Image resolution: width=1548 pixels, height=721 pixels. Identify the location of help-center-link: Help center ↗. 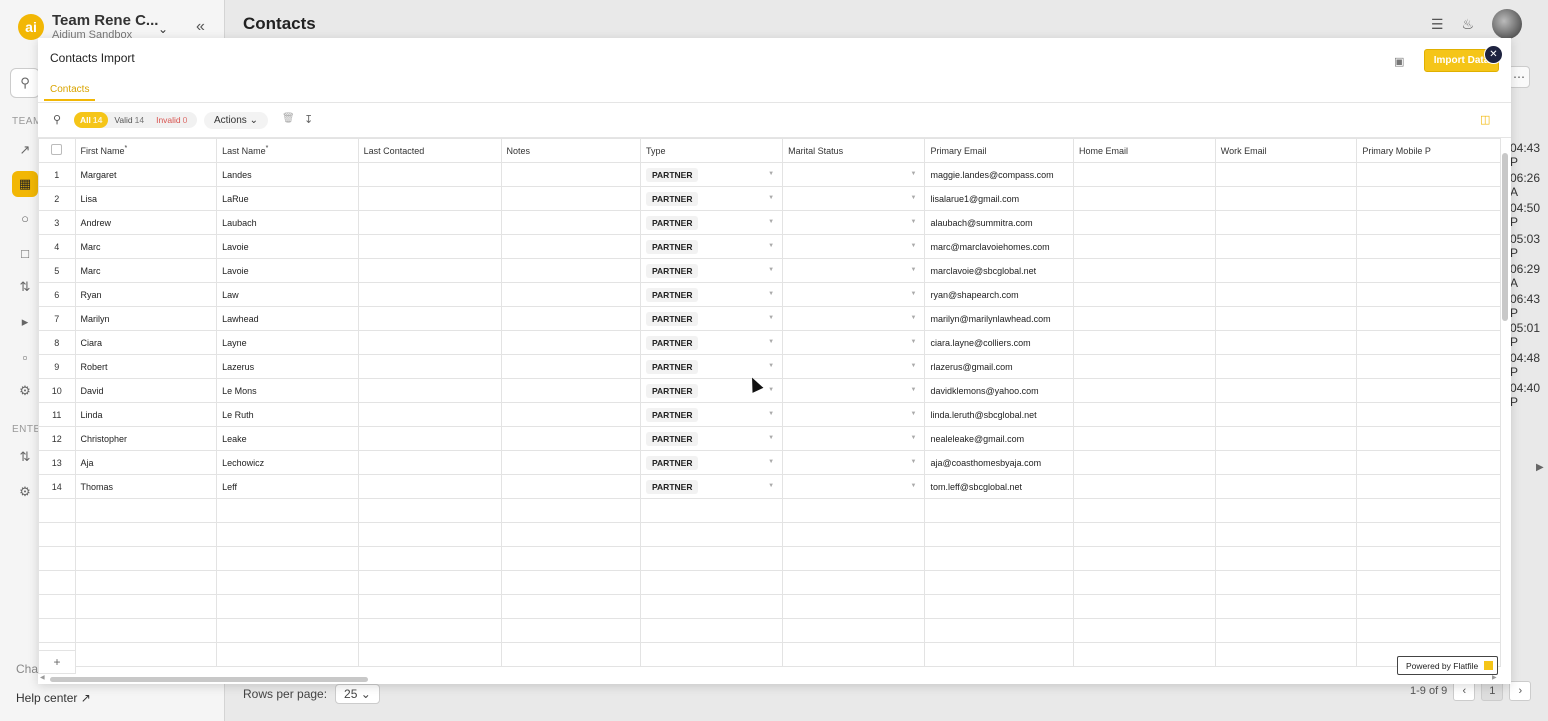
(53, 698).